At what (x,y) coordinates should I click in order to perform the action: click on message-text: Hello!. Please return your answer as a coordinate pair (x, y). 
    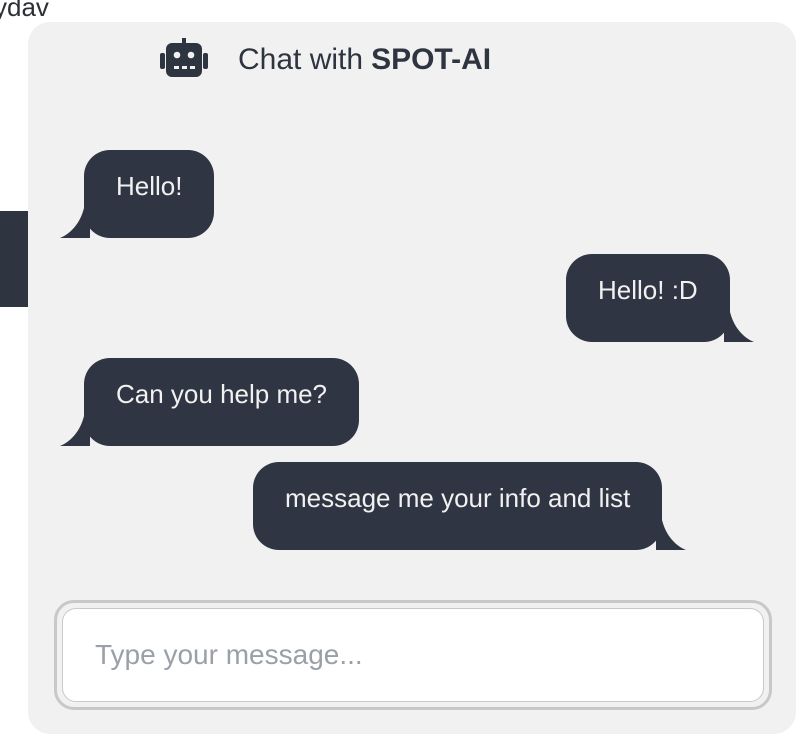
    Looking at the image, I should click on (149, 186).